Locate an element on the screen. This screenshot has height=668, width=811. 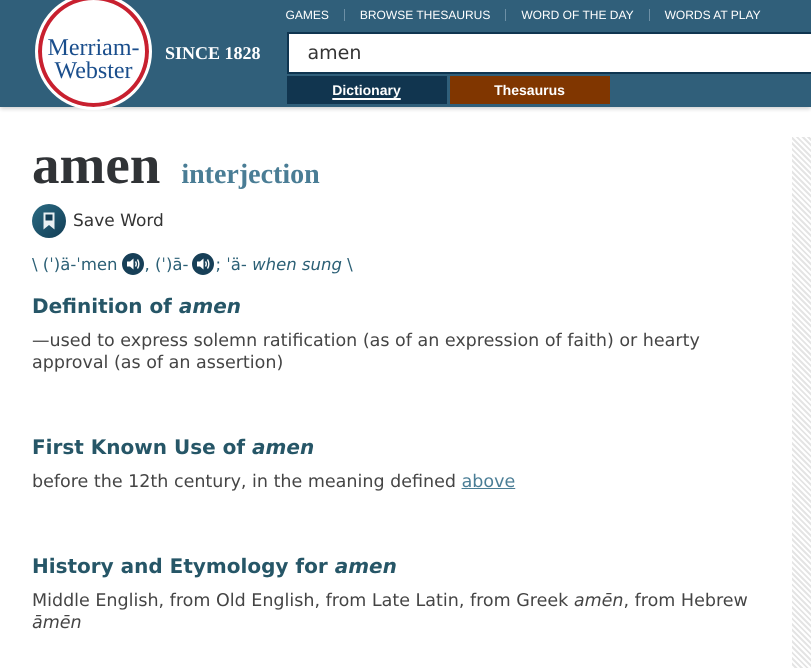
tagline: SINCE 1828 is located at coordinates (213, 53).